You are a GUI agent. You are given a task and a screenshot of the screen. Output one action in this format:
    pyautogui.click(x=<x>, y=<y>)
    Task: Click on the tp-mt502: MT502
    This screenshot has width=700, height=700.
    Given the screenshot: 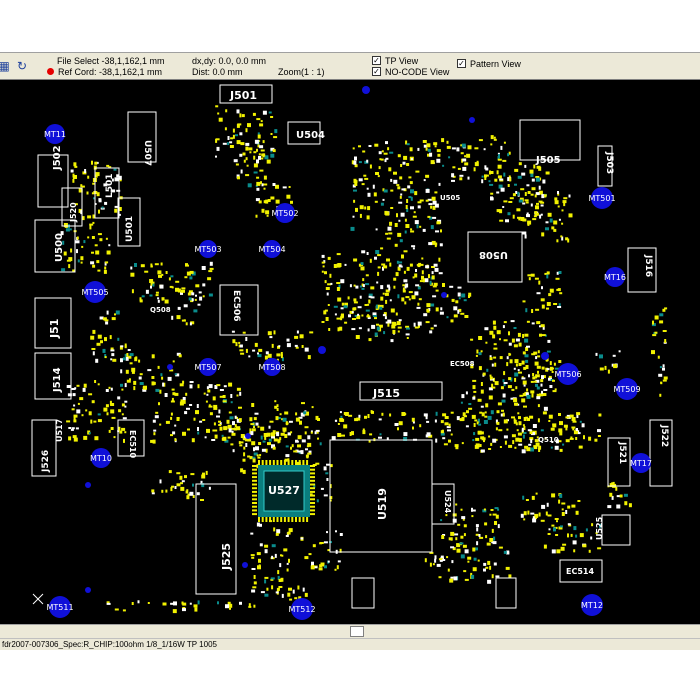 What is the action you would take?
    pyautogui.click(x=285, y=213)
    